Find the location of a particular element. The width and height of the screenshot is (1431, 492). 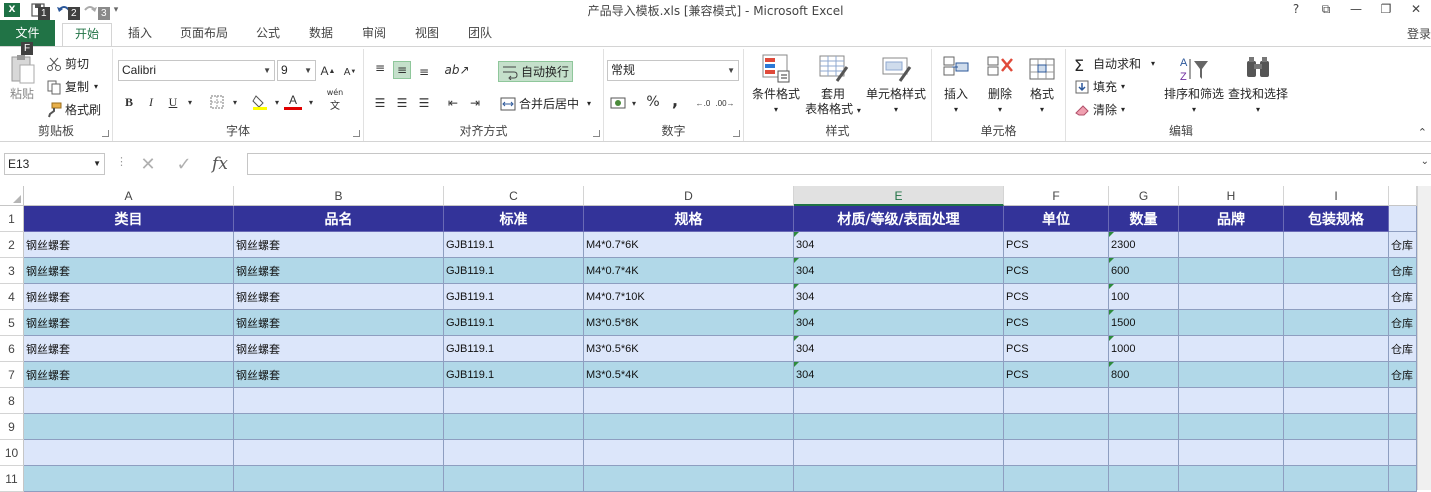

alignment-launcher-icon is located at coordinates (596, 133).